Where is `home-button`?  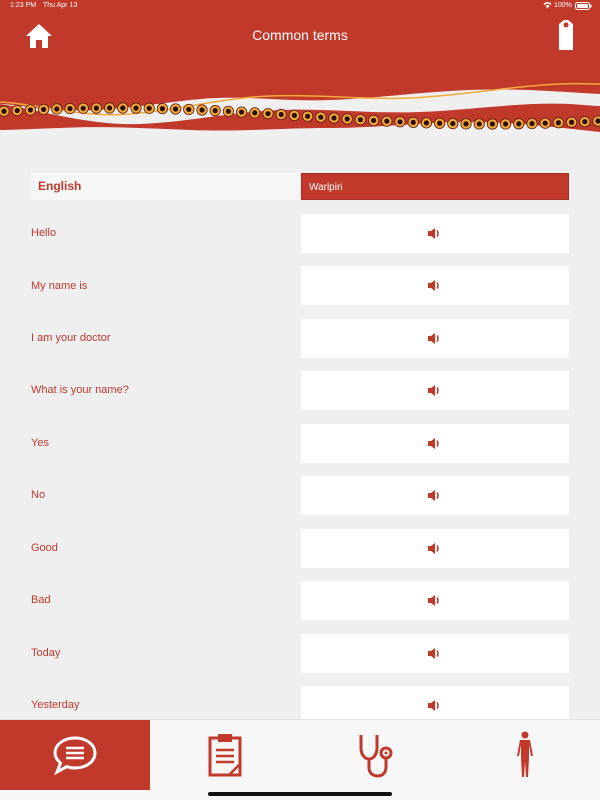
home-button is located at coordinates (39, 36).